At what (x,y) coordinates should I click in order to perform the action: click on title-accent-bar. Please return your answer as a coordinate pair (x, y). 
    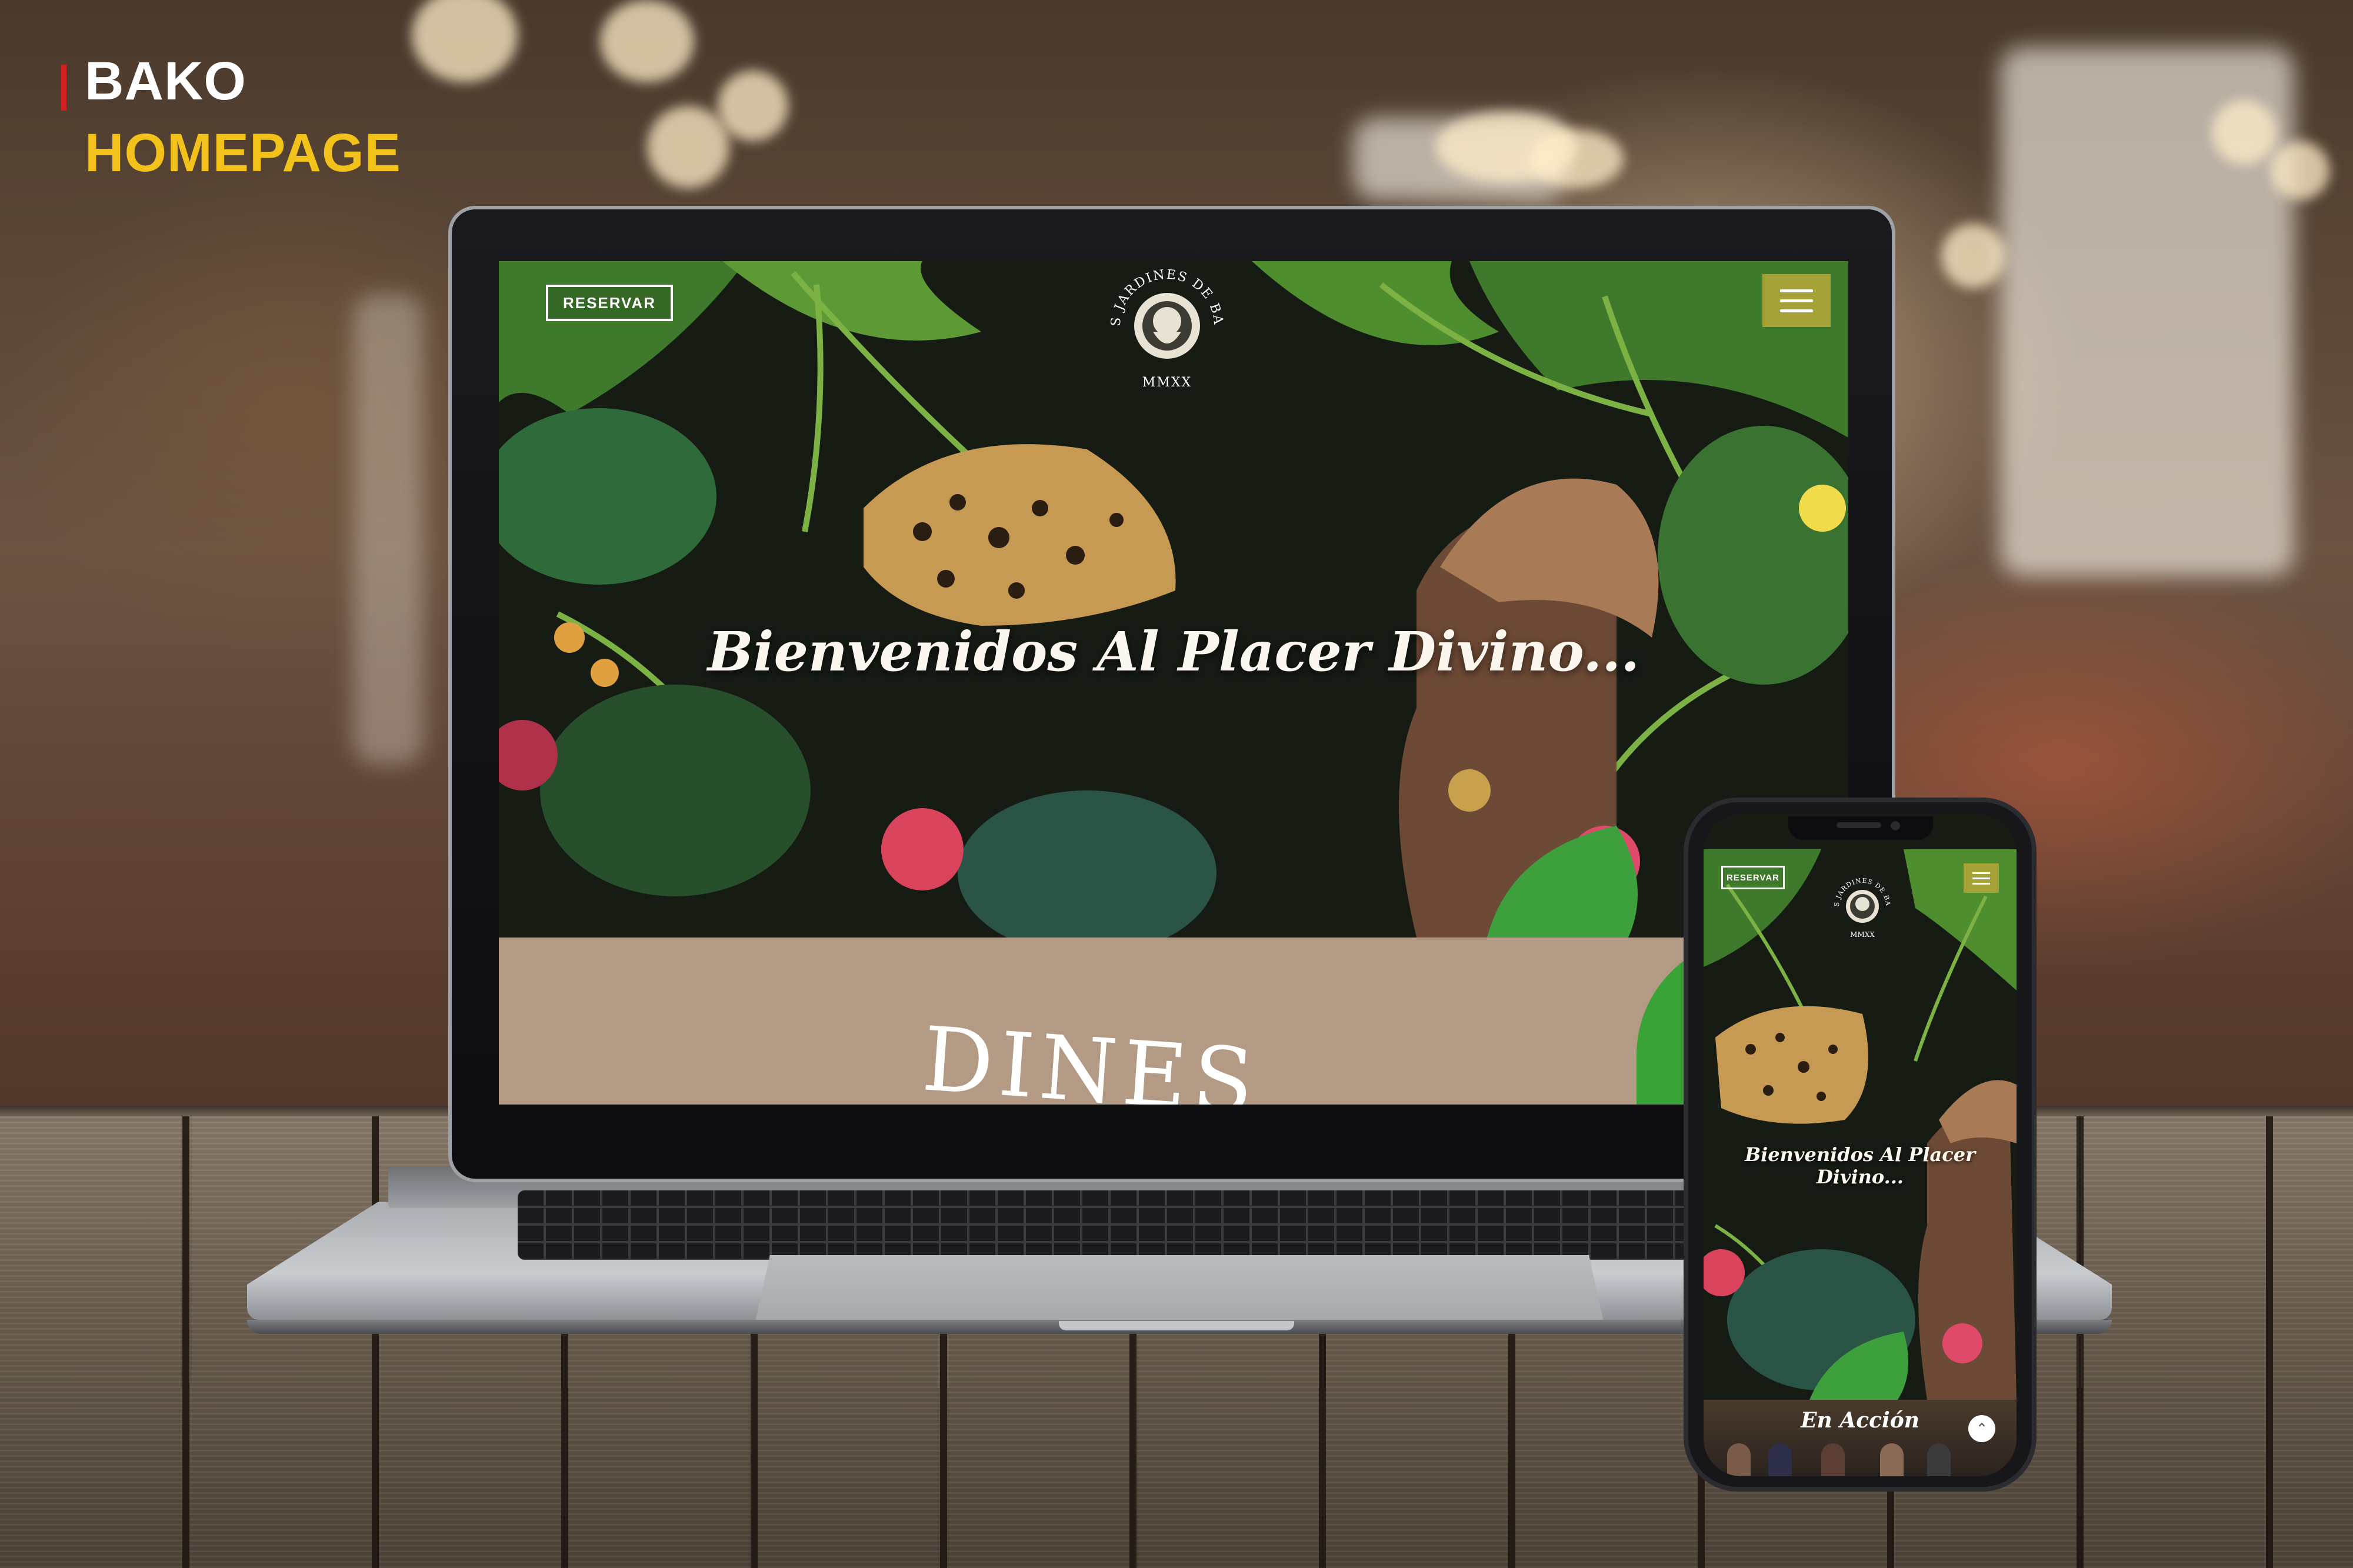
    Looking at the image, I should click on (64, 88).